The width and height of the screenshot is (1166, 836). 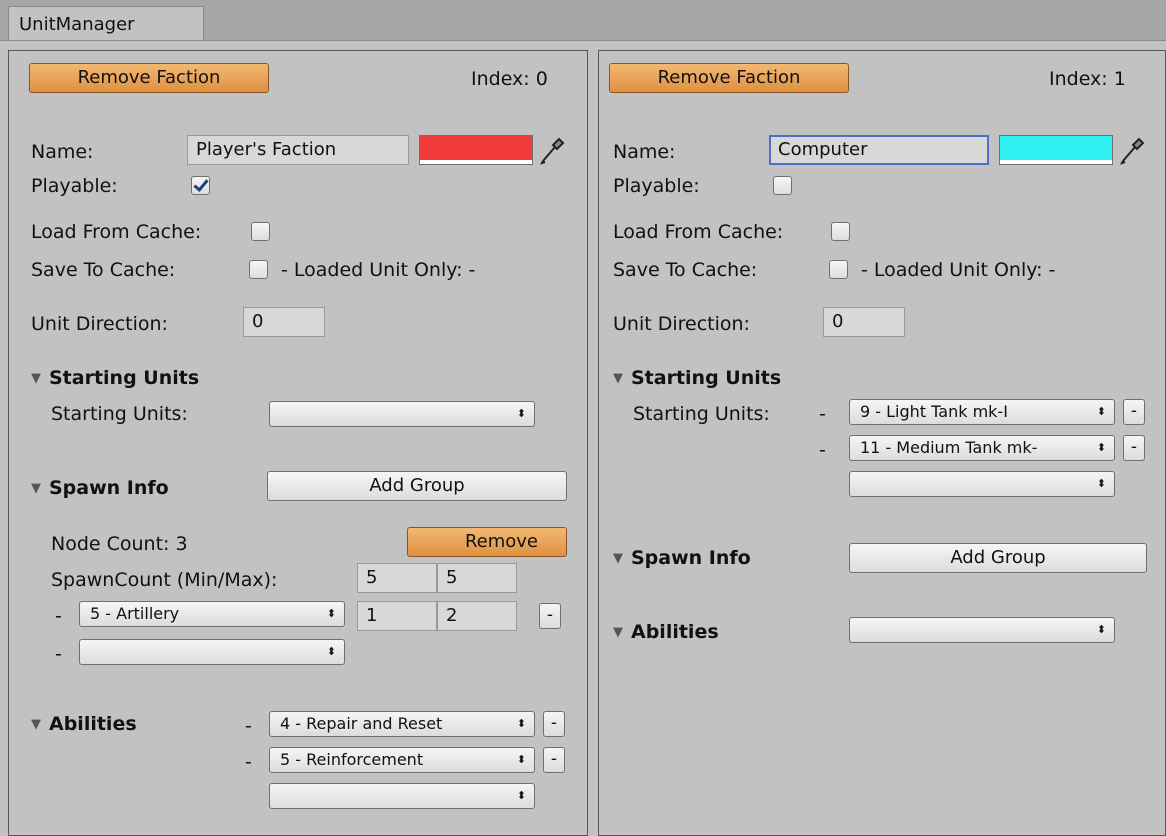 What do you see at coordinates (397, 578) in the screenshot?
I see `spawn-count-min-field: 5` at bounding box center [397, 578].